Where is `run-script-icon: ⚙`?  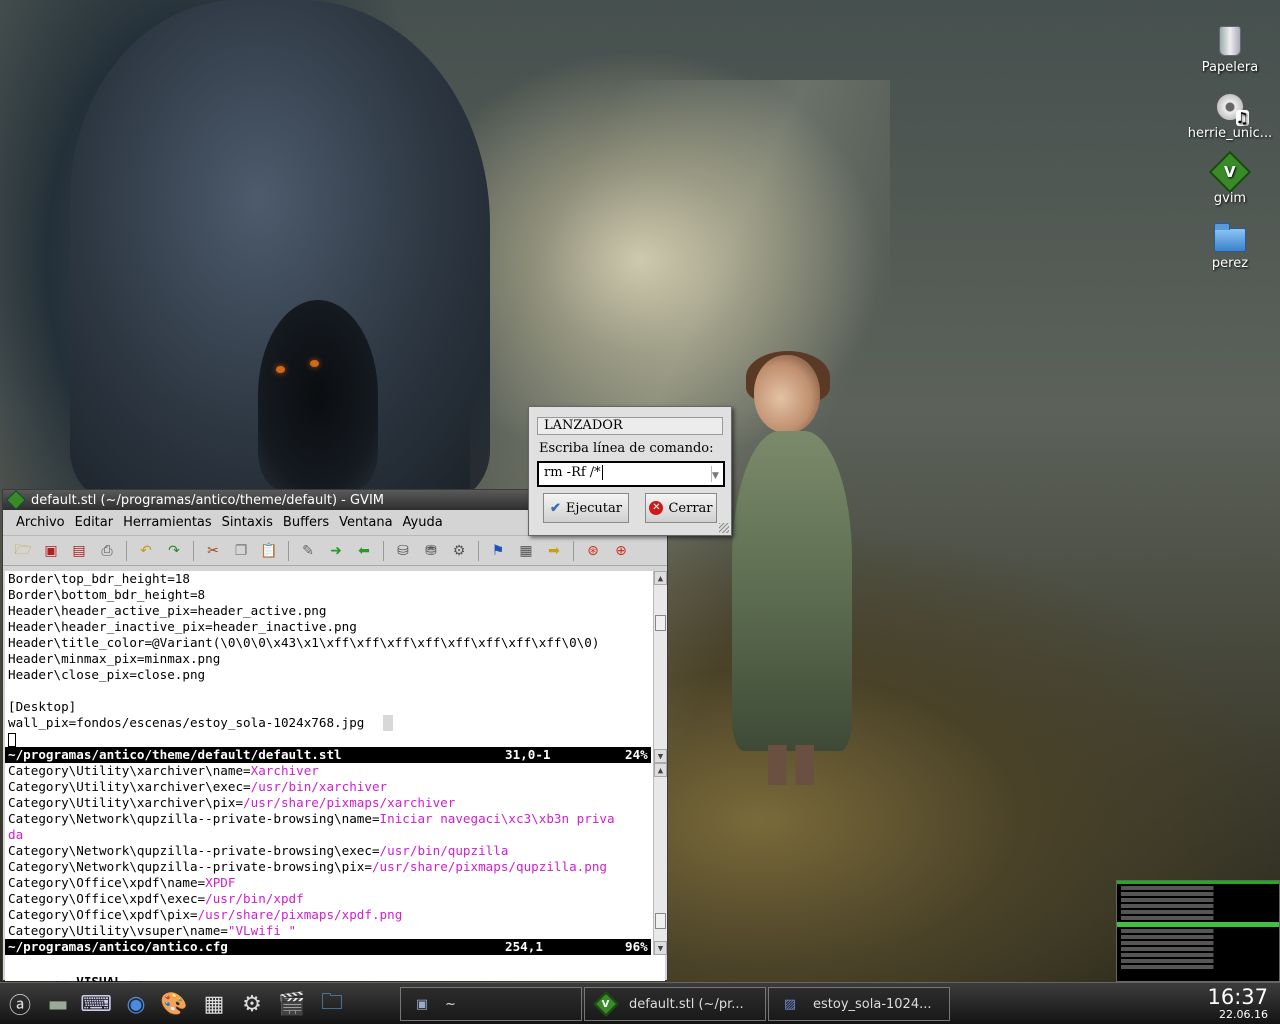
run-script-icon: ⚙ is located at coordinates (459, 551).